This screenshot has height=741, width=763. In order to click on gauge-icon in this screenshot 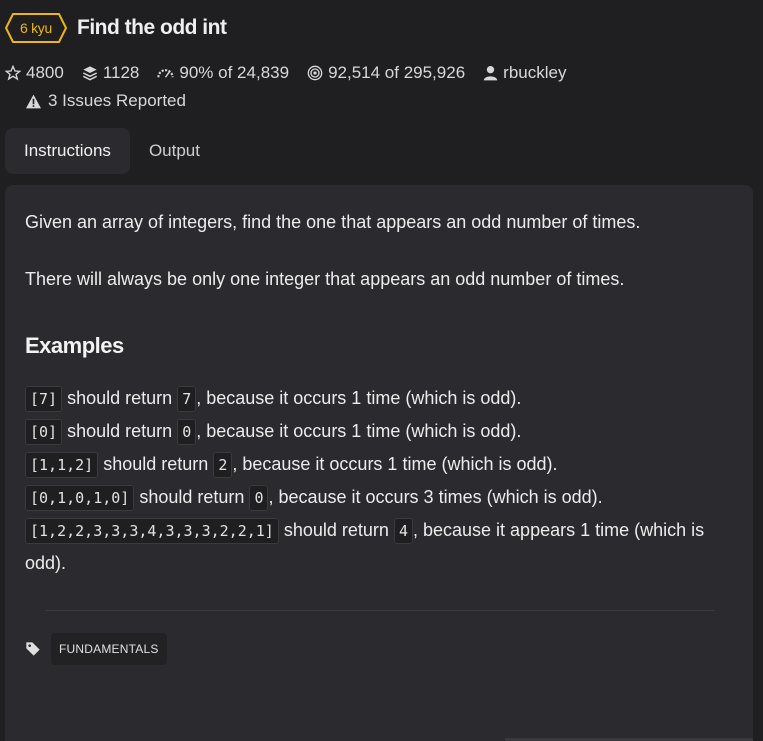, I will do `click(166, 73)`.